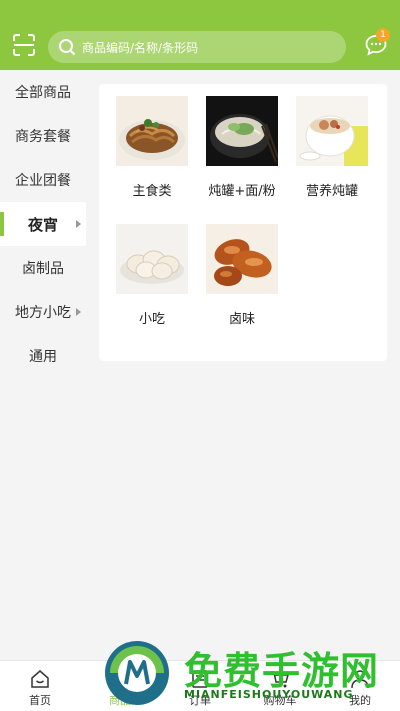 This screenshot has width=400, height=711. I want to click on category-stew-noodle: 炖罐+面/粉, so click(242, 147).